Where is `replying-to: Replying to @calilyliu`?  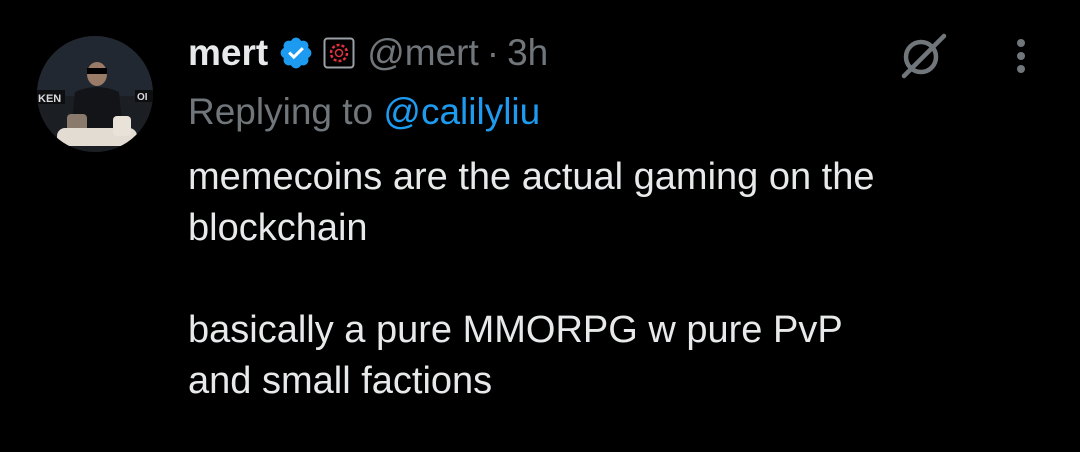 replying-to: Replying to @calilyliu is located at coordinates (623, 112).